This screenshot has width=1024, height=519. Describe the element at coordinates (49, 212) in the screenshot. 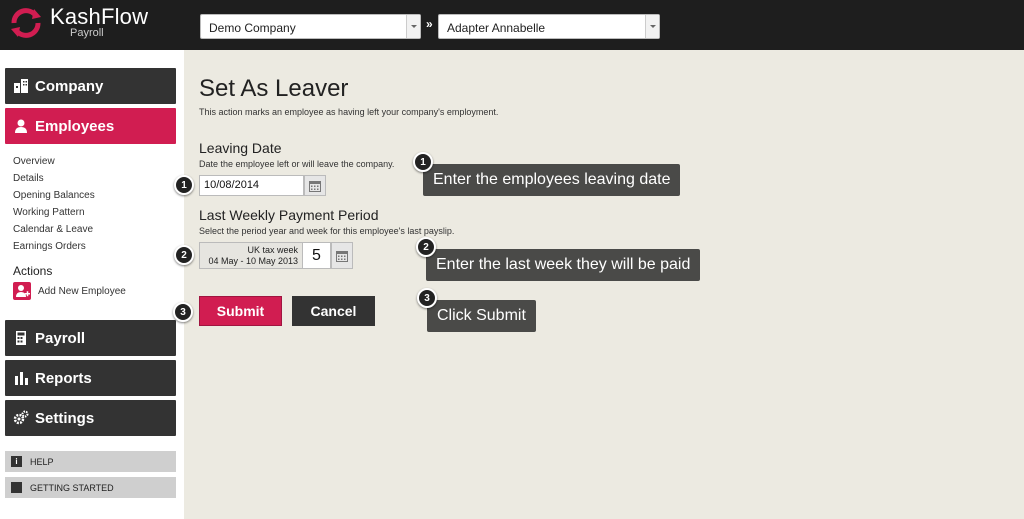

I see `subnav-working-pattern: Working Pattern` at that location.